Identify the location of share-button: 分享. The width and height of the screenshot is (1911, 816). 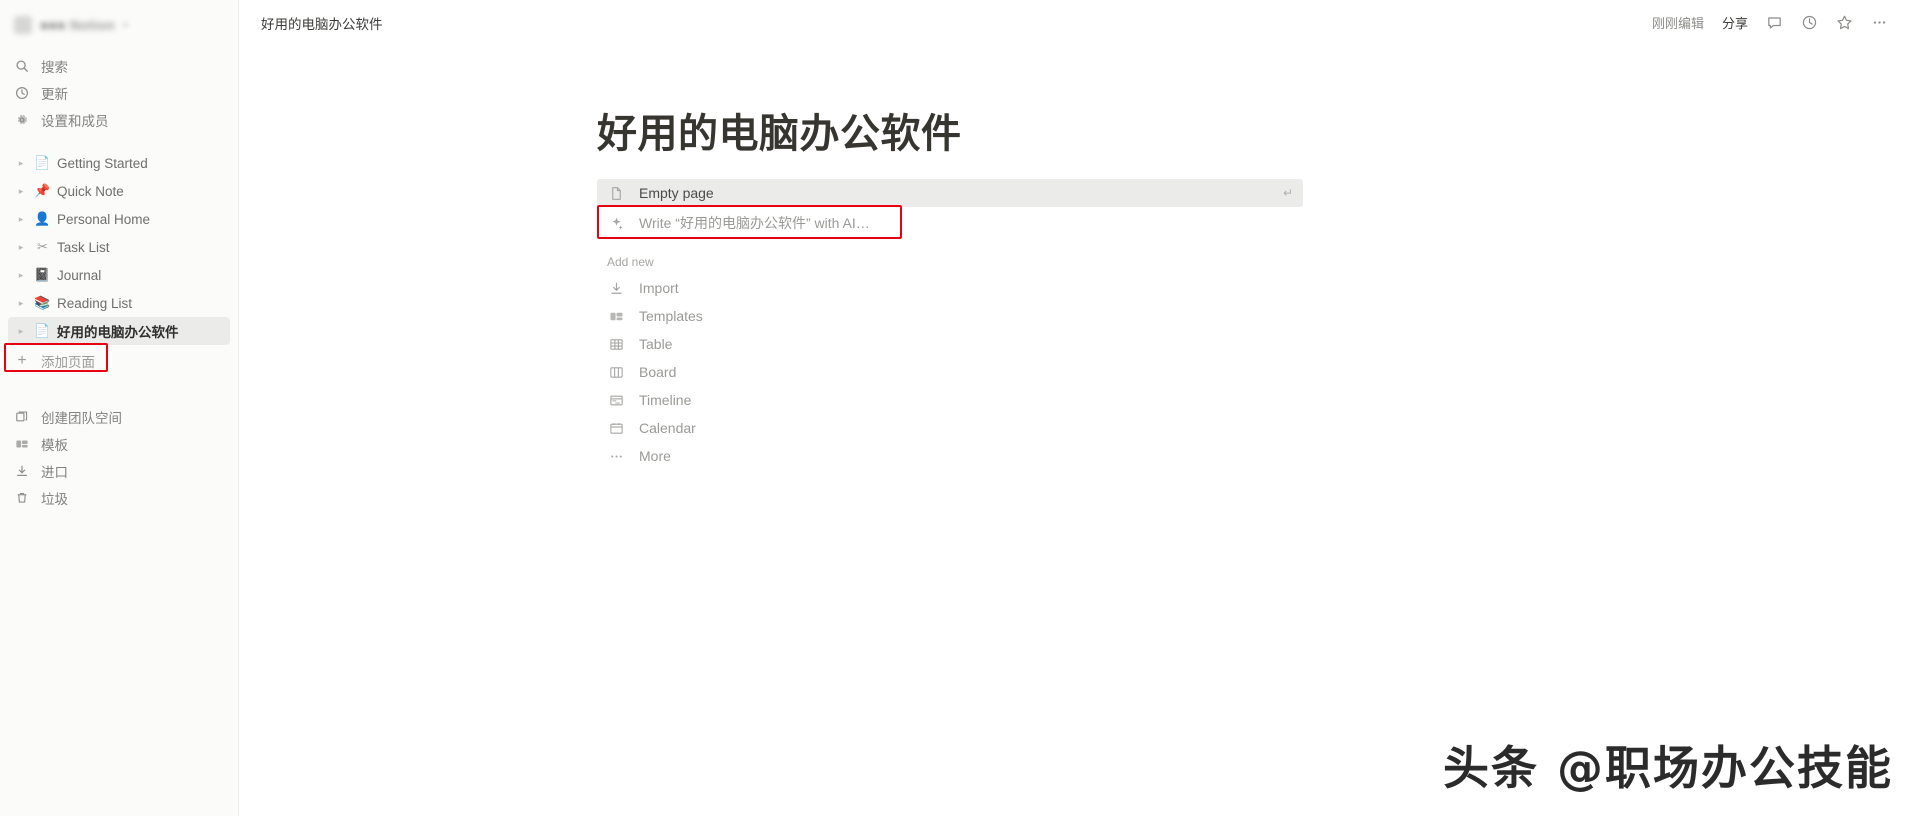
(1735, 22).